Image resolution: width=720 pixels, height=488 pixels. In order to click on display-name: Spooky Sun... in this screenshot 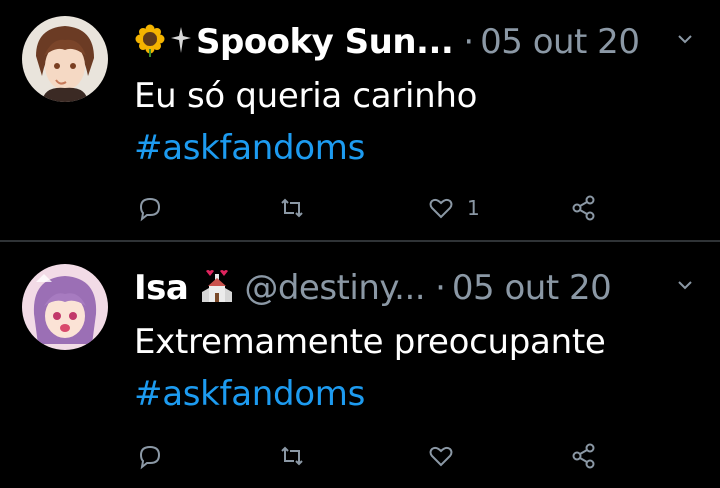, I will do `click(325, 42)`.